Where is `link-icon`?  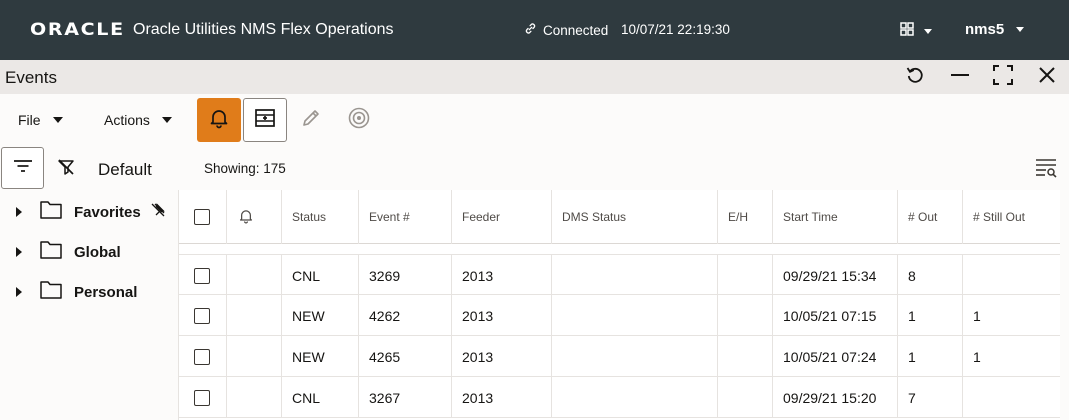 link-icon is located at coordinates (530, 30).